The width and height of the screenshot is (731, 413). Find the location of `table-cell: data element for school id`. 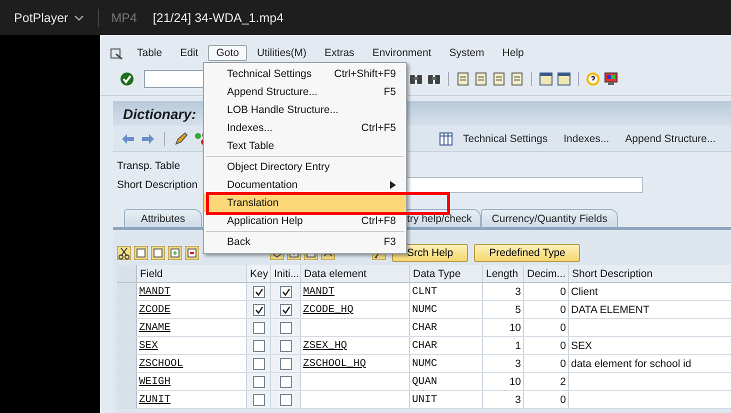

table-cell: data element for school id is located at coordinates (631, 364).